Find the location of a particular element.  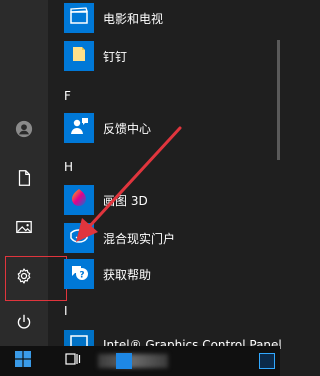

app-tile: ? is located at coordinates (79, 274).